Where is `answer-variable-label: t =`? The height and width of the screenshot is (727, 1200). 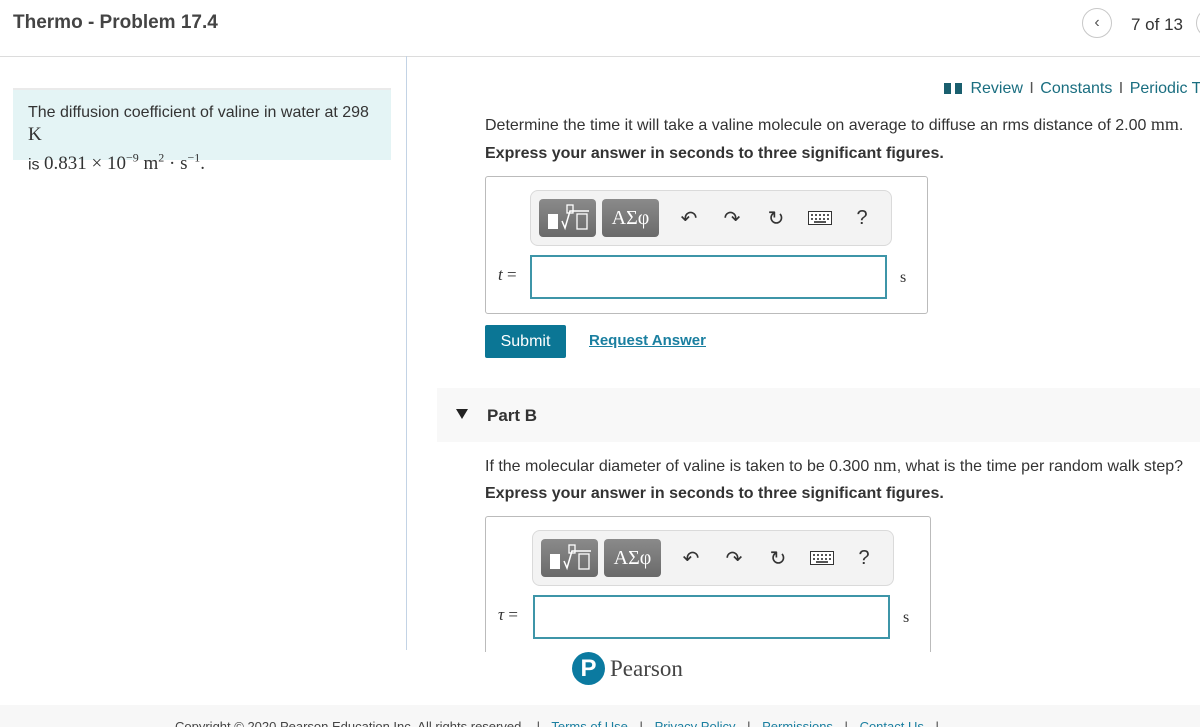
answer-variable-label: t = is located at coordinates (507, 274).